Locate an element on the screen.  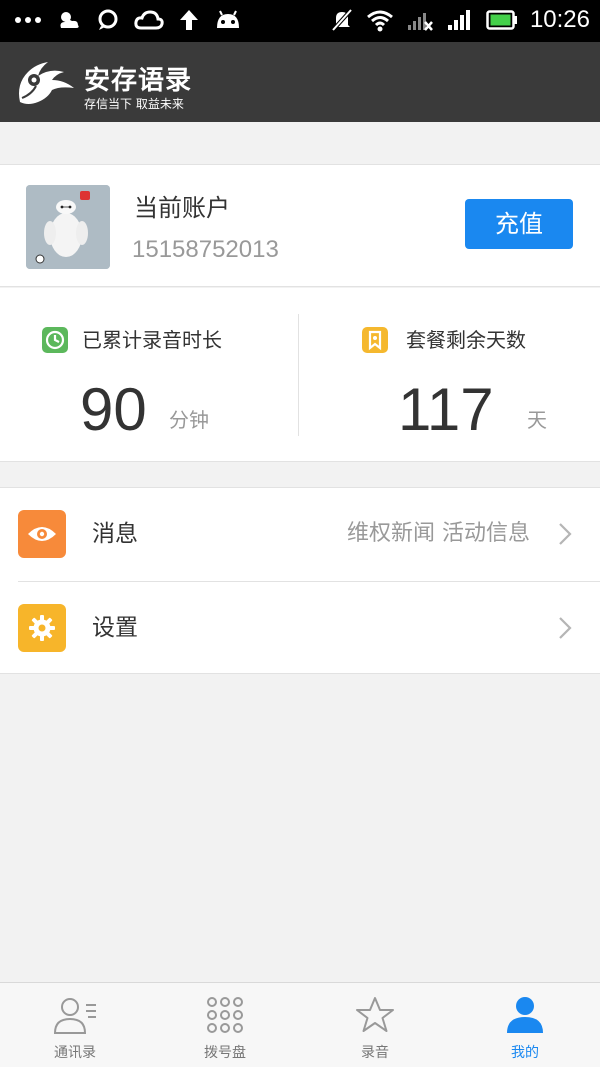
contacts-icon is located at coordinates (74, 1016).